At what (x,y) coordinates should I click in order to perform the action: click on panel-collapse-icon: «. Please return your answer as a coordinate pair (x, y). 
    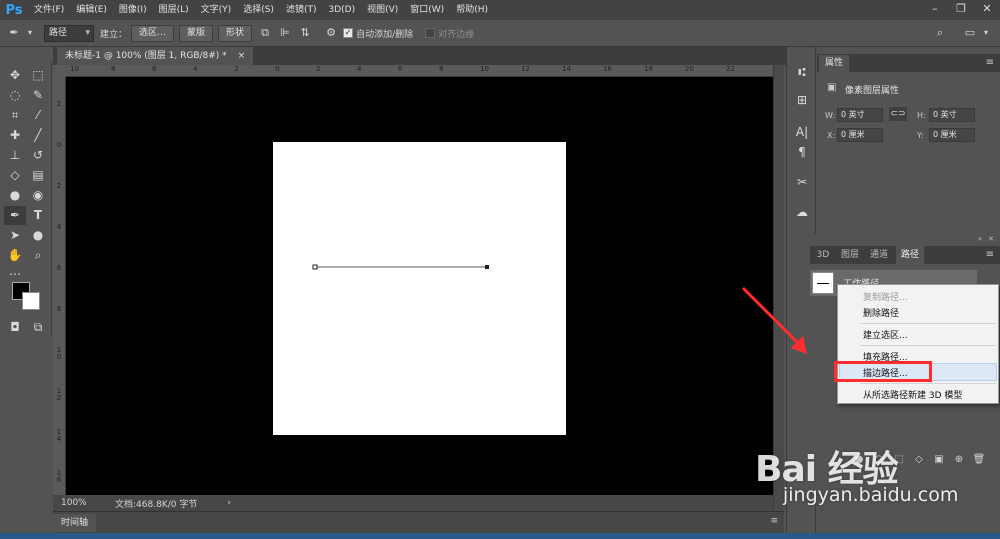
    Looking at the image, I should click on (980, 239).